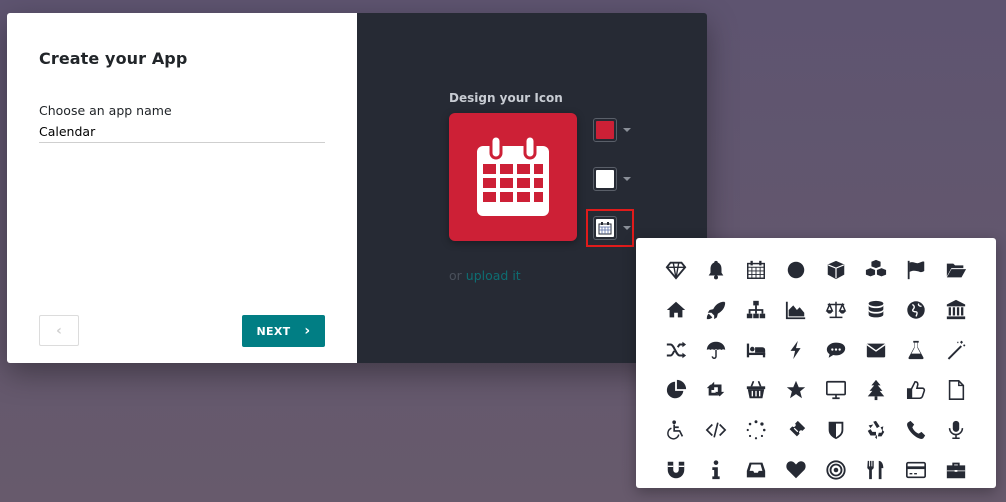 The width and height of the screenshot is (1006, 502). I want to click on balance-scale-icon, so click(836, 310).